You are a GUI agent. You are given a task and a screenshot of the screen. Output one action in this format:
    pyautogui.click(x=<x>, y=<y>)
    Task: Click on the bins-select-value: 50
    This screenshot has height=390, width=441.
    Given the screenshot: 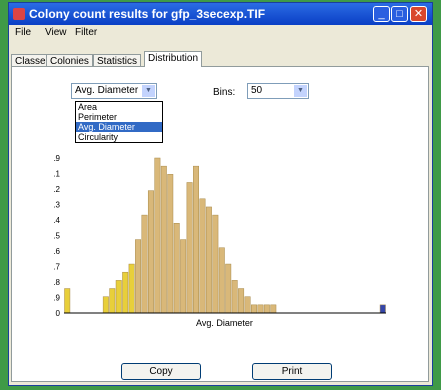 What is the action you would take?
    pyautogui.click(x=257, y=90)
    